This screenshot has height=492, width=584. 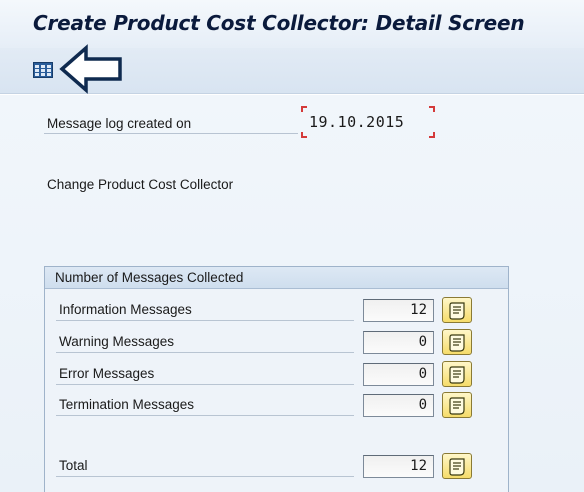 What do you see at coordinates (357, 122) in the screenshot?
I see `created-date-value: 19.10.2015` at bounding box center [357, 122].